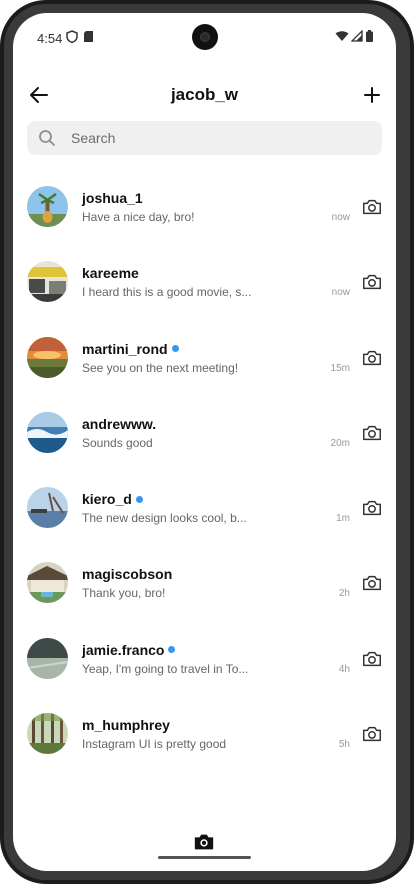 The height and width of the screenshot is (884, 414). I want to click on message-preview: Thank you, bro!, so click(124, 593).